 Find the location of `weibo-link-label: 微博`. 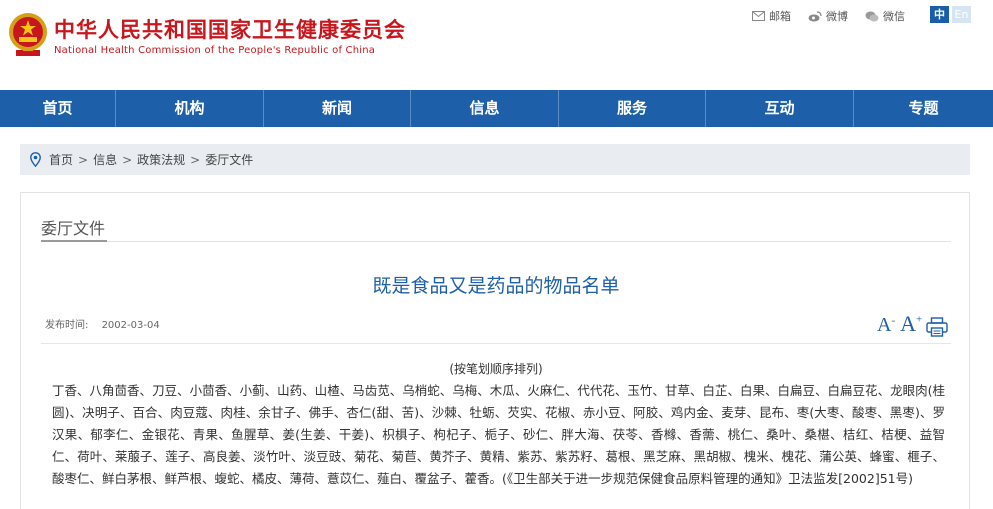

weibo-link-label: 微博 is located at coordinates (837, 16).